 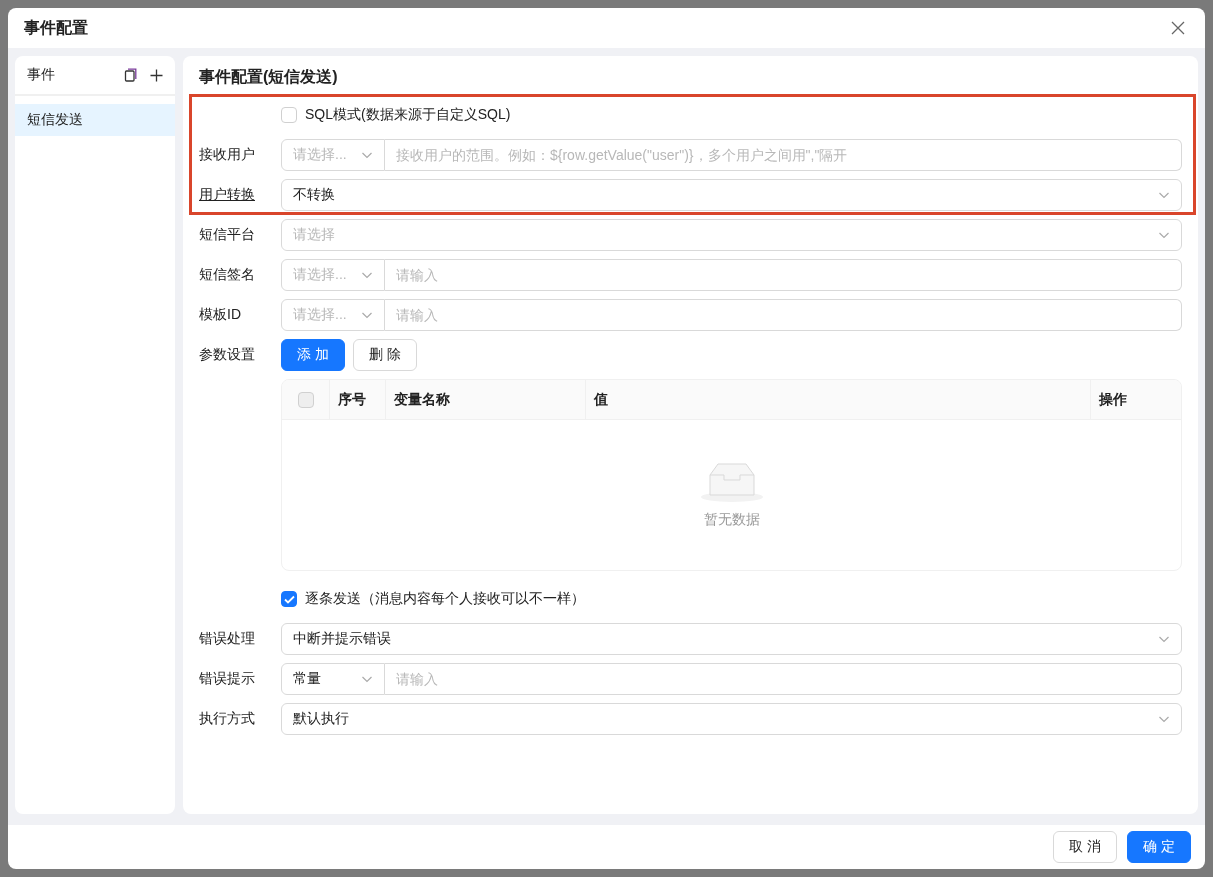 I want to click on column-header: 操作, so click(x=1113, y=399).